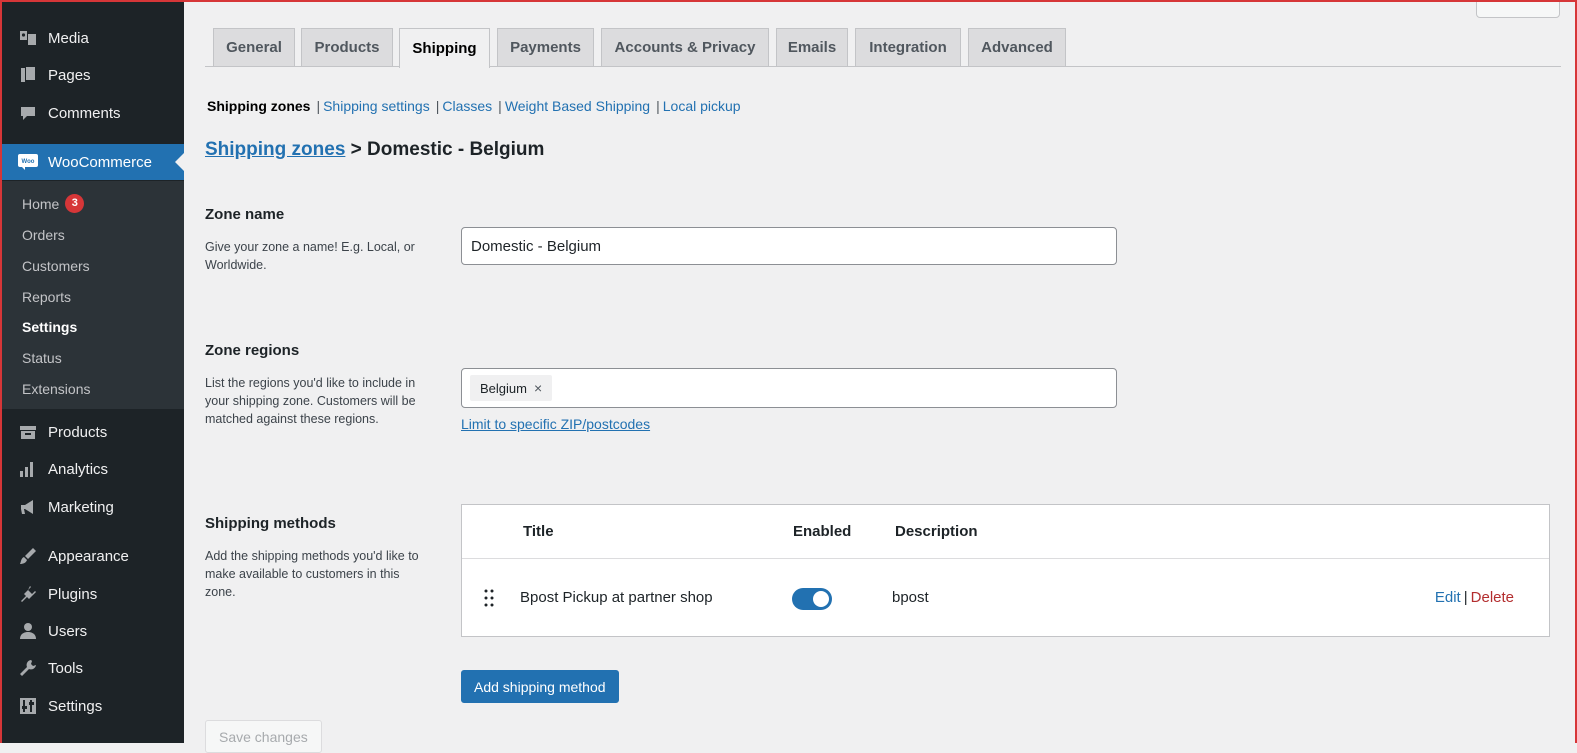 The height and width of the screenshot is (753, 1577). What do you see at coordinates (812, 47) in the screenshot?
I see `tab-emails: Emails` at bounding box center [812, 47].